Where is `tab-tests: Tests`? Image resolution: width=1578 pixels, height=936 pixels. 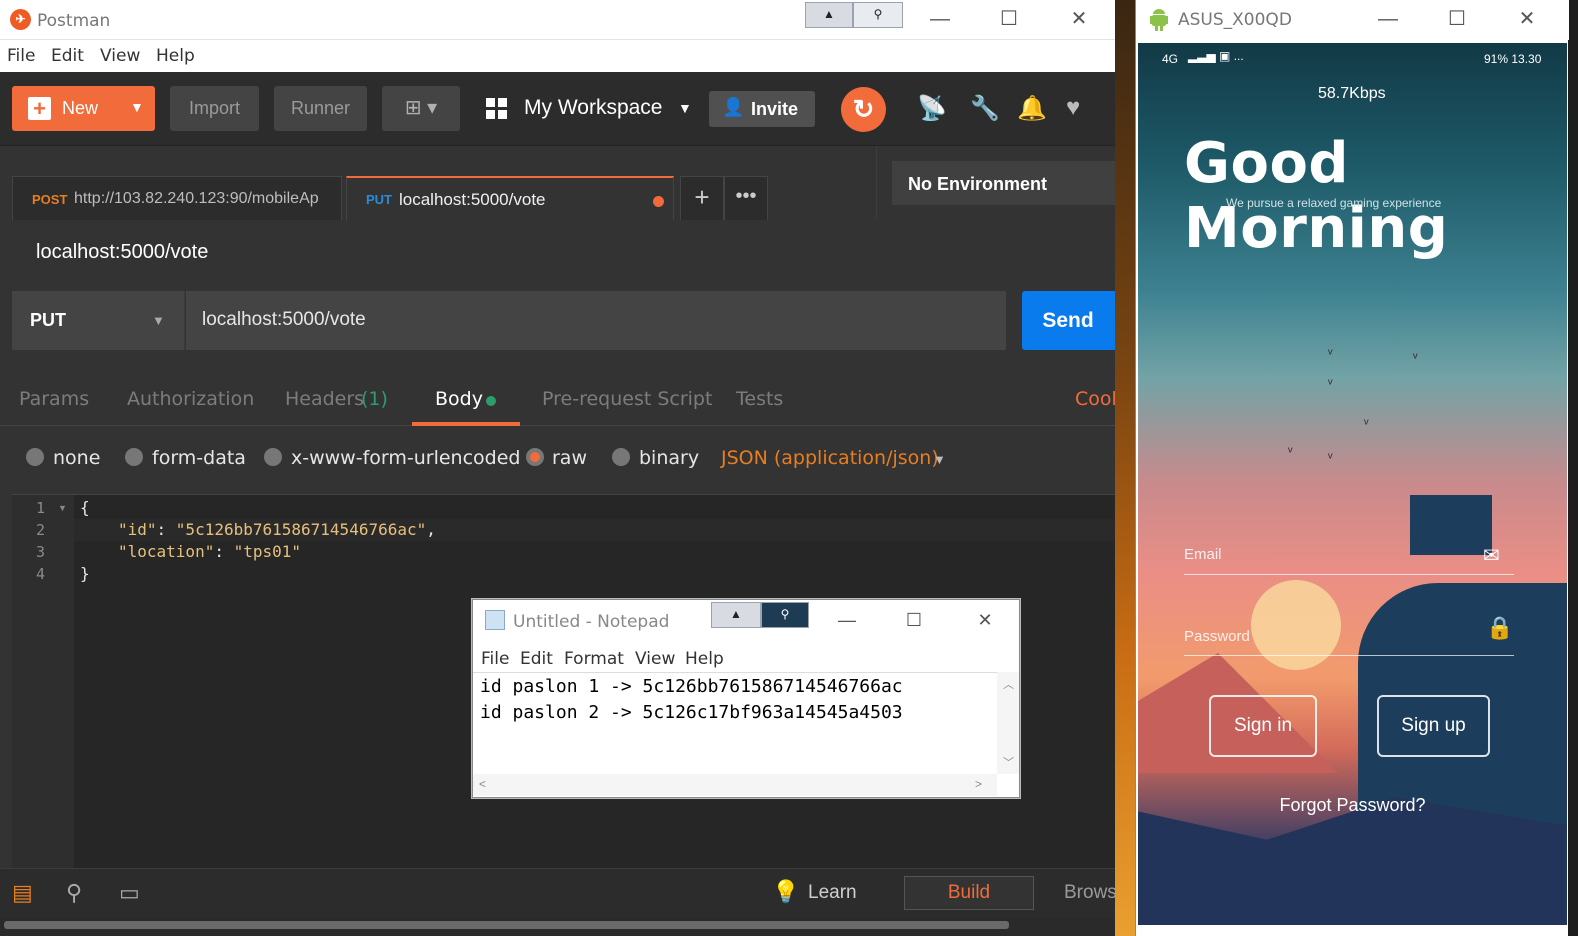 tab-tests: Tests is located at coordinates (759, 399).